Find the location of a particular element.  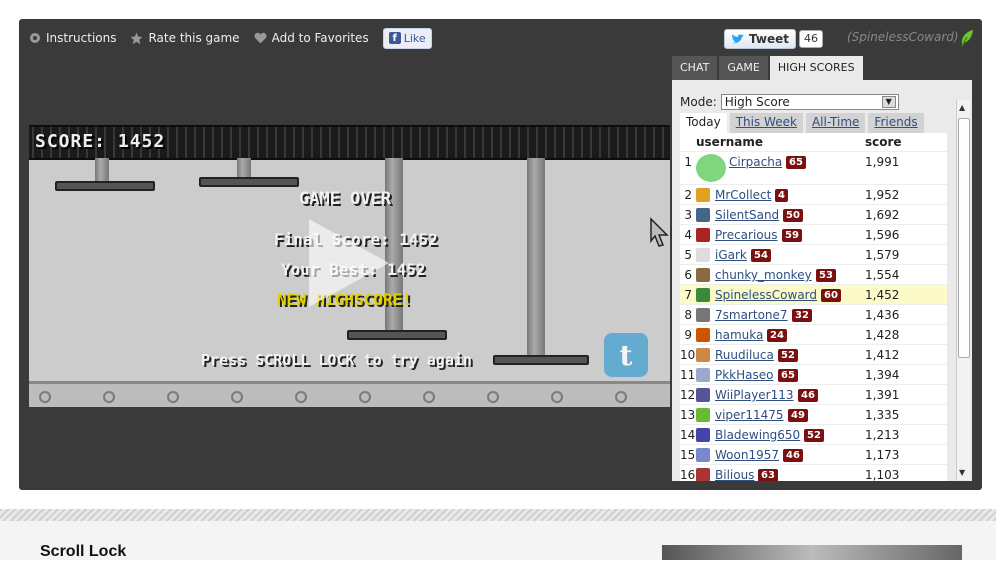

score-value: 1,554 is located at coordinates (882, 275).